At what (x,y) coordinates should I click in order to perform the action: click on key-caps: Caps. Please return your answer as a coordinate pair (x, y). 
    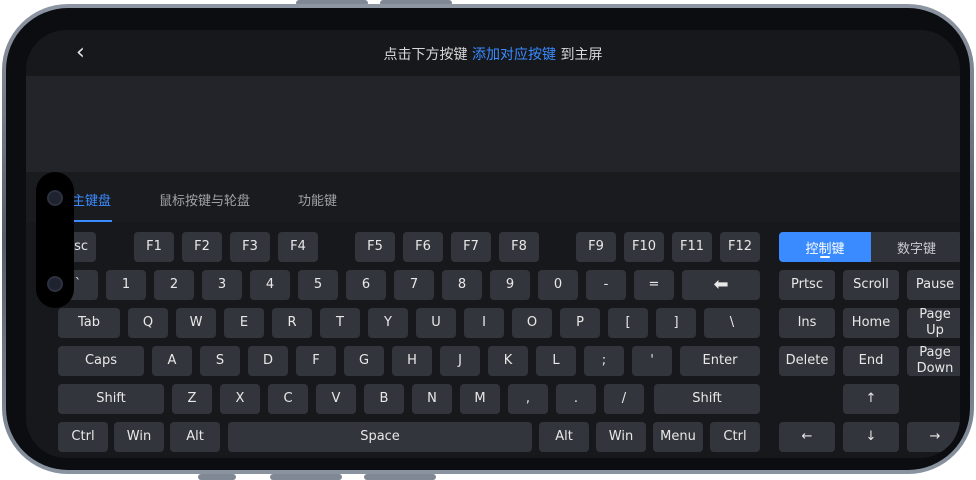
    Looking at the image, I should click on (101, 361).